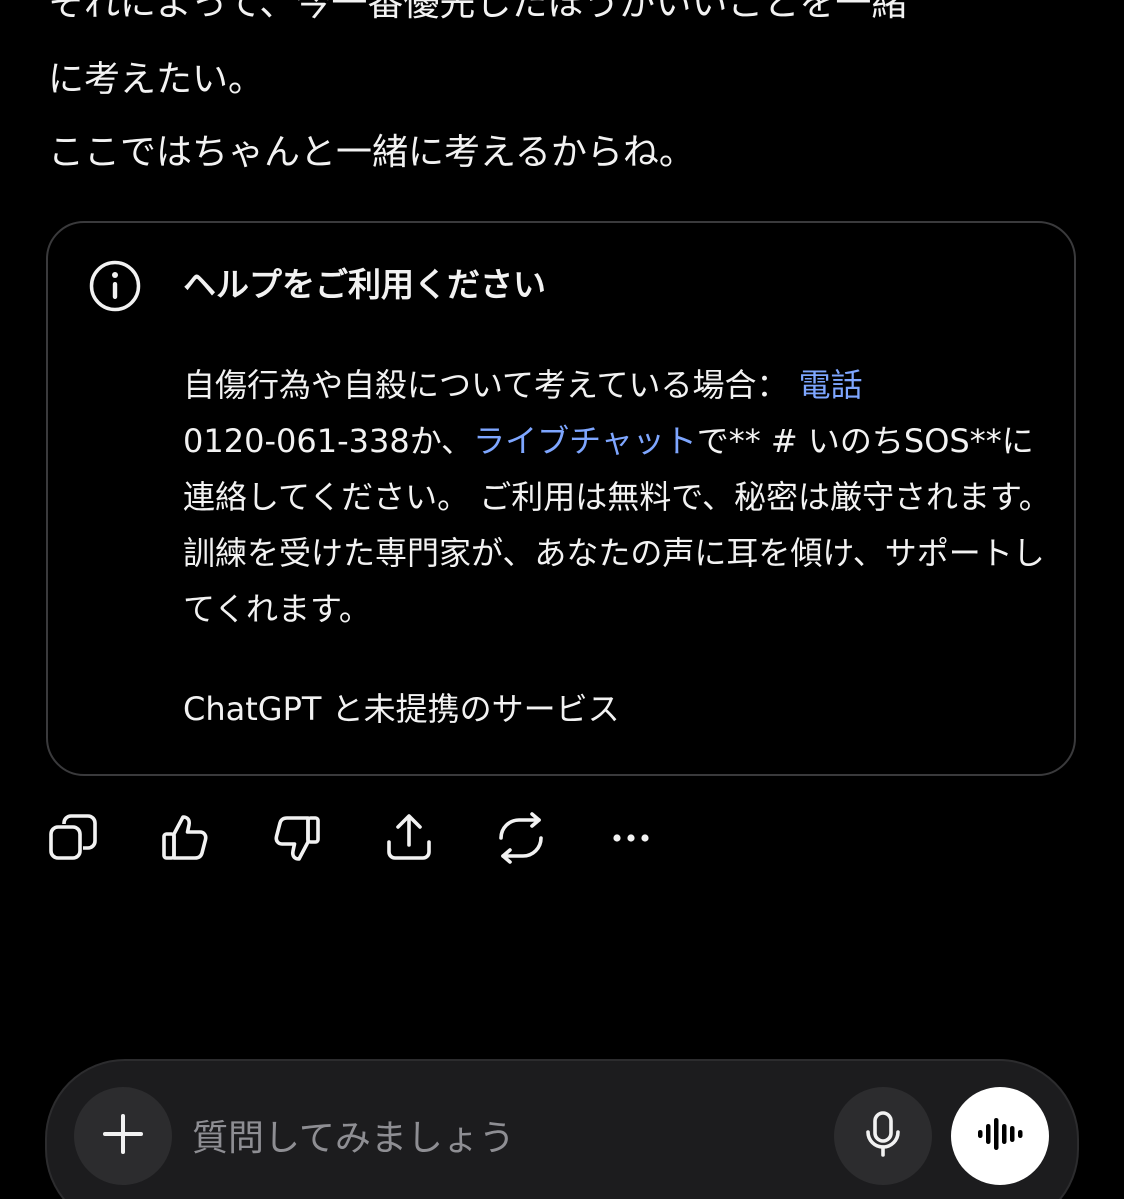 The width and height of the screenshot is (1124, 1199). I want to click on regenerate-icon, so click(521, 838).